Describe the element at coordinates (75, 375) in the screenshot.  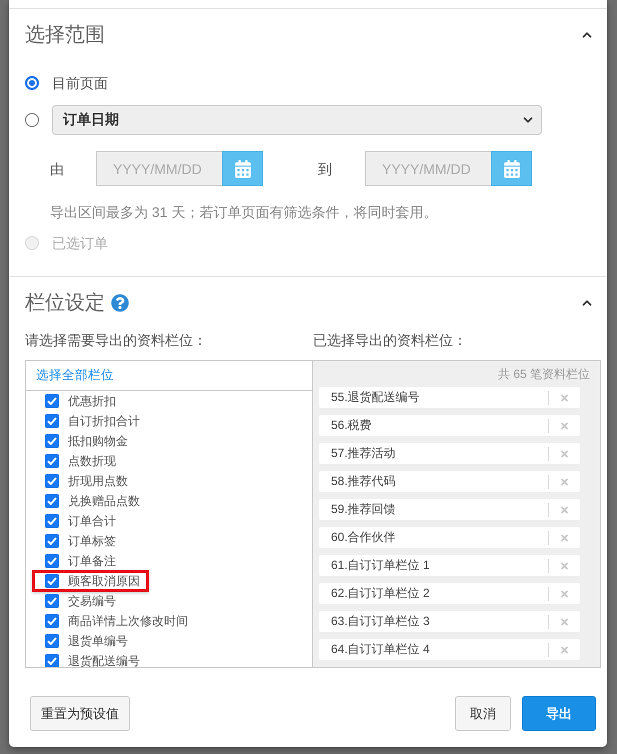
I see `select-all-link: 选择全部栏位` at that location.